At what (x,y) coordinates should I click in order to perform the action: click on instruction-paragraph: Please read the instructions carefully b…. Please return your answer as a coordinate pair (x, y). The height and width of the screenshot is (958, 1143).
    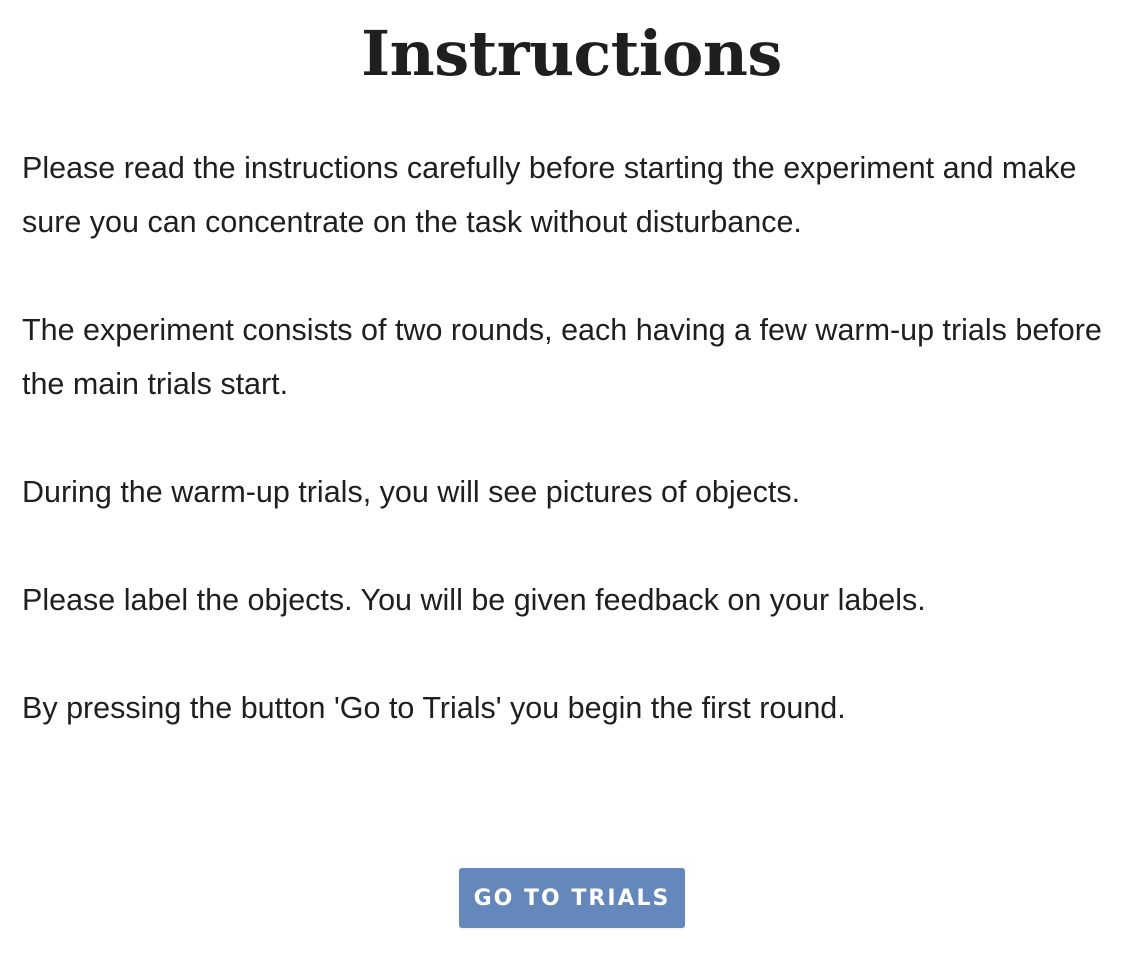
    Looking at the image, I should click on (549, 195).